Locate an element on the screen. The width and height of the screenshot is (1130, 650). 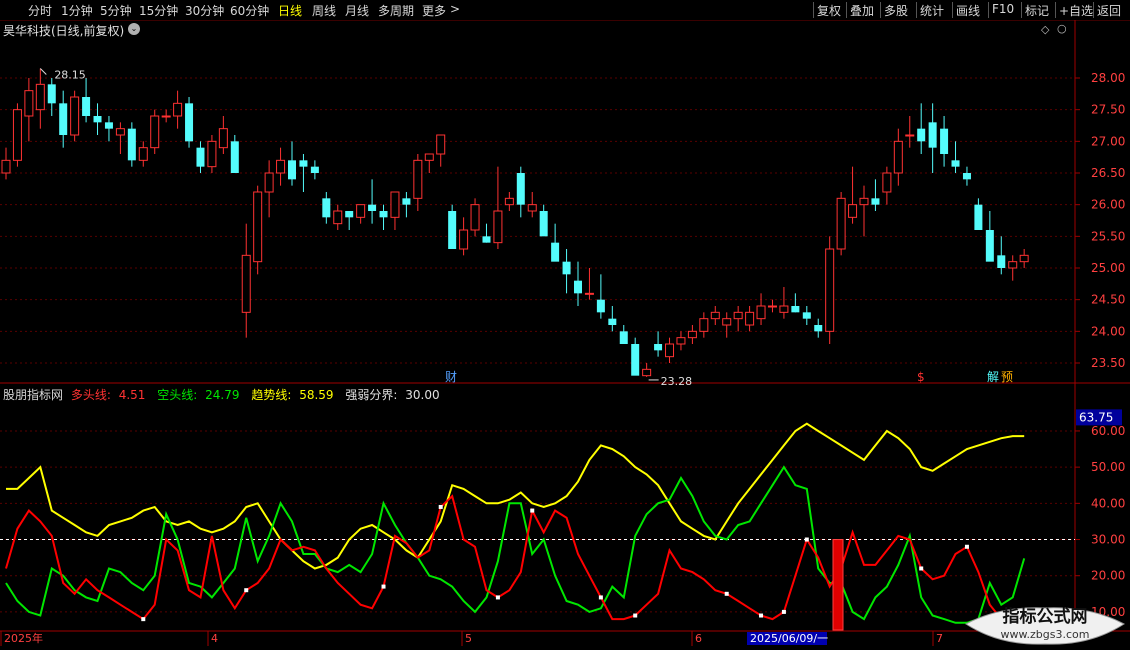
date-label-0: 2025年 is located at coordinates (23, 638).